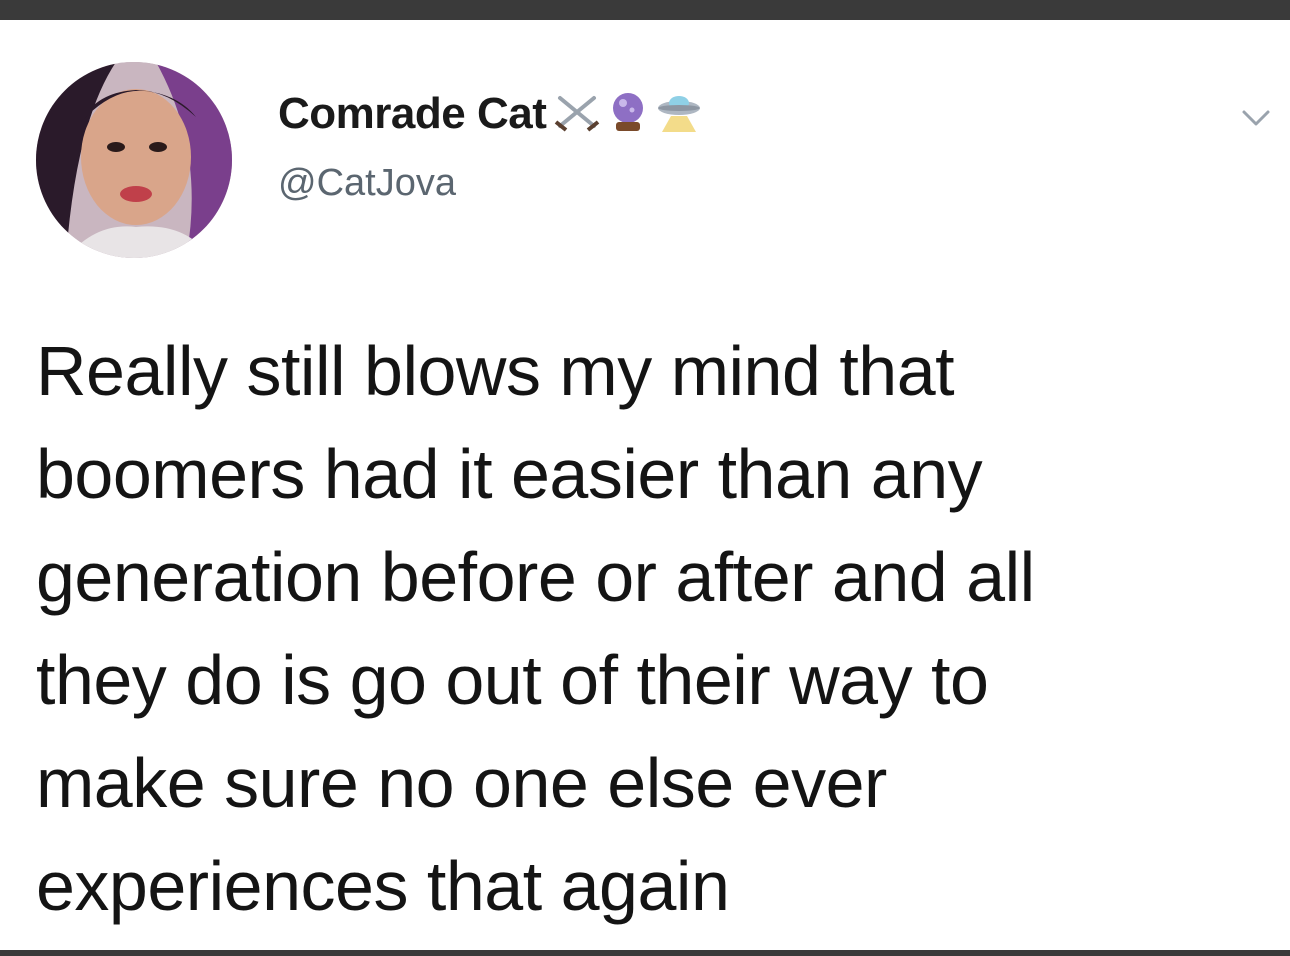 The image size is (1290, 956). What do you see at coordinates (535, 577) in the screenshot?
I see `tweet-text-line: generation before or after and all` at bounding box center [535, 577].